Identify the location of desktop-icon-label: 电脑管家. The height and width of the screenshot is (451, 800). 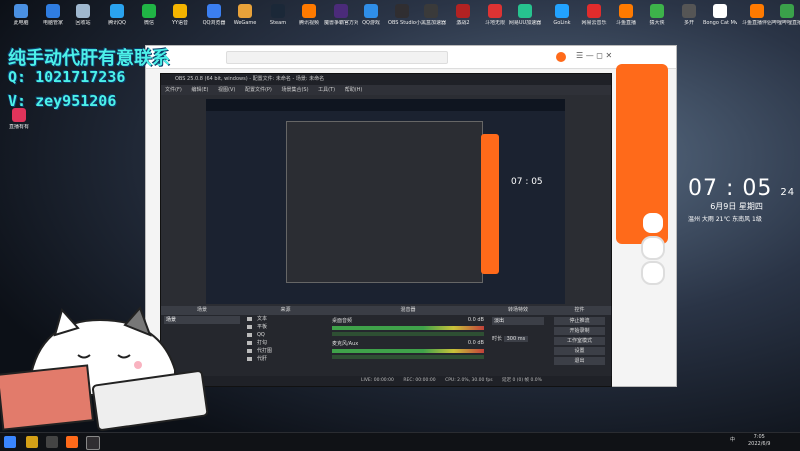
(52, 23).